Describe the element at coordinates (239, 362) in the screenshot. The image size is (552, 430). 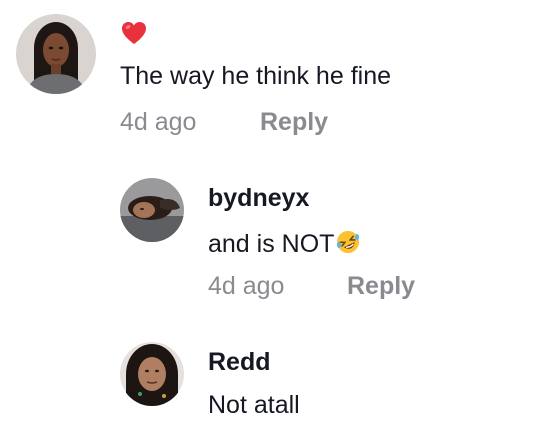
I see `commenter-username: Redd` at that location.